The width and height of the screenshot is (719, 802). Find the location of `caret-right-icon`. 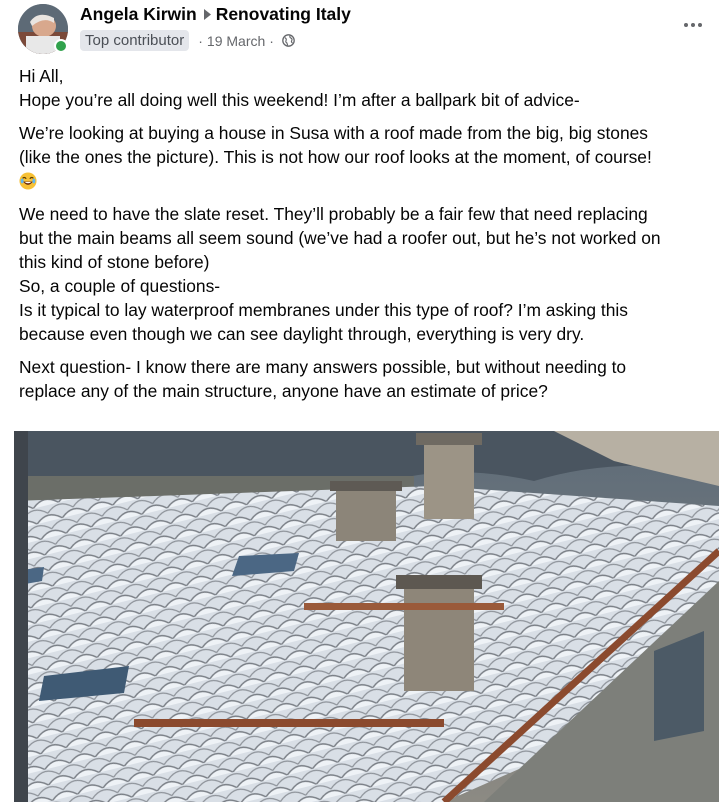

caret-right-icon is located at coordinates (207, 14).